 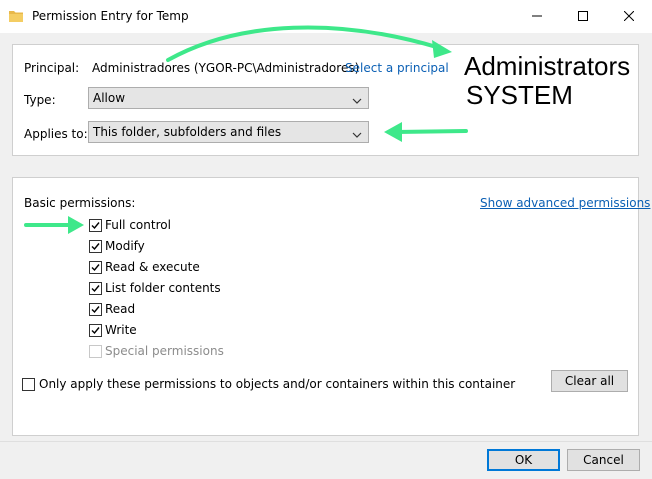 I want to click on minimize-button, so click(x=537, y=16).